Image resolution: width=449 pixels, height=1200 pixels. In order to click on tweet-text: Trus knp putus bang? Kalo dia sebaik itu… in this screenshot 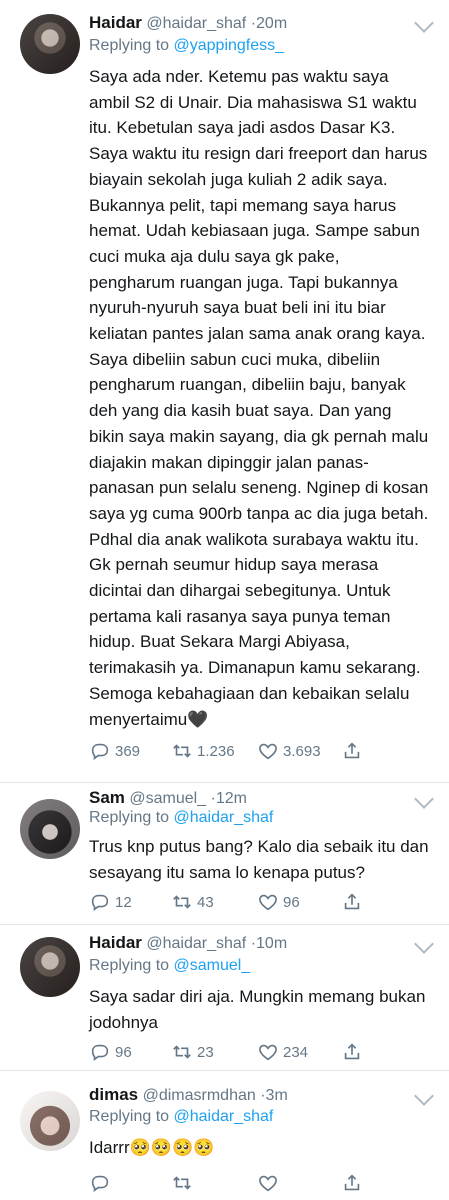, I will do `click(261, 859)`.